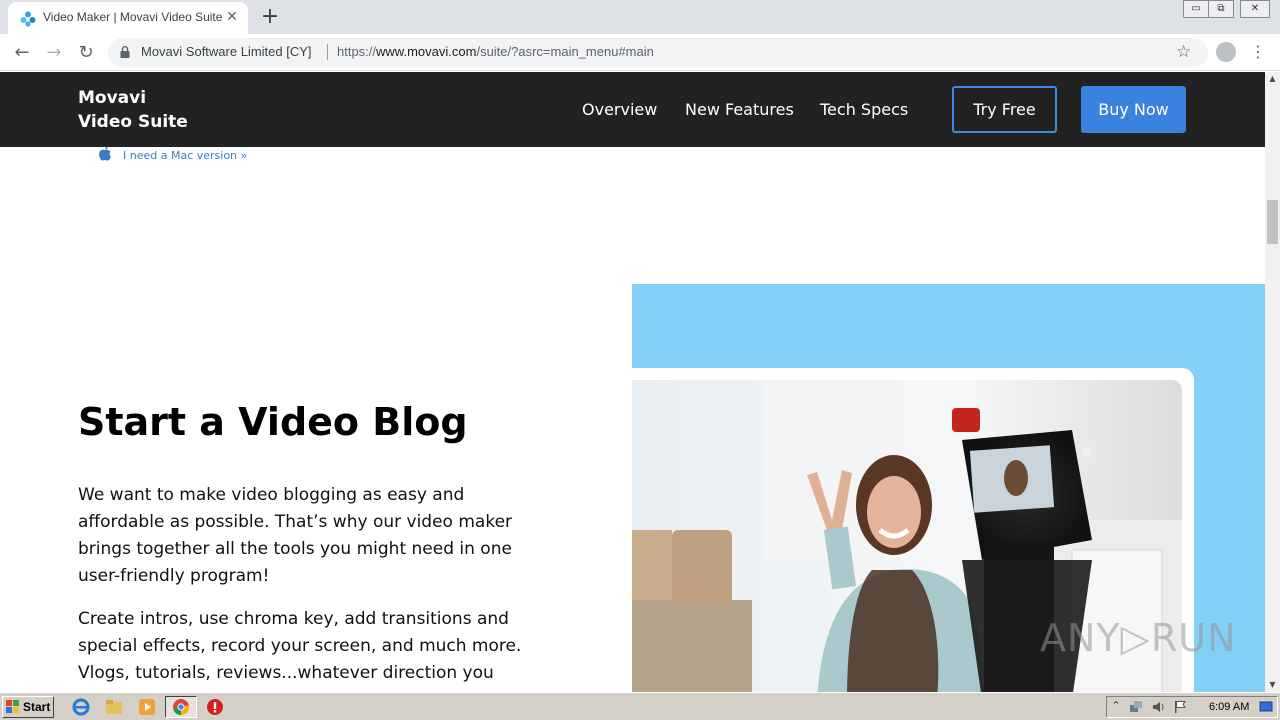 The image size is (1280, 720). I want to click on stop-sign-icon, so click(215, 707).